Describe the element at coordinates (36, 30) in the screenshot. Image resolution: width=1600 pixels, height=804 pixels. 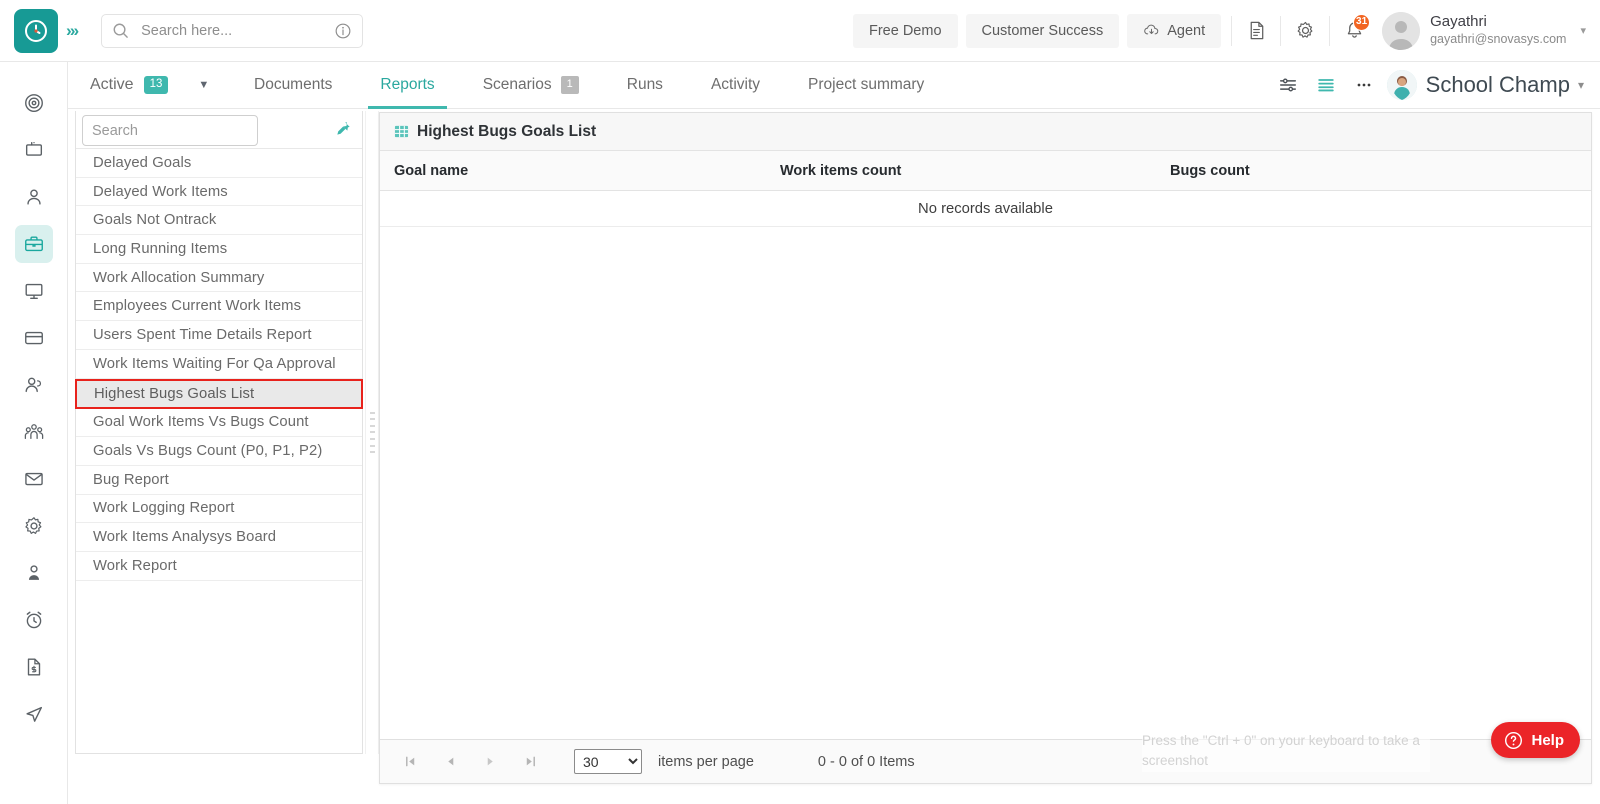
I see `clock-logo-icon` at that location.